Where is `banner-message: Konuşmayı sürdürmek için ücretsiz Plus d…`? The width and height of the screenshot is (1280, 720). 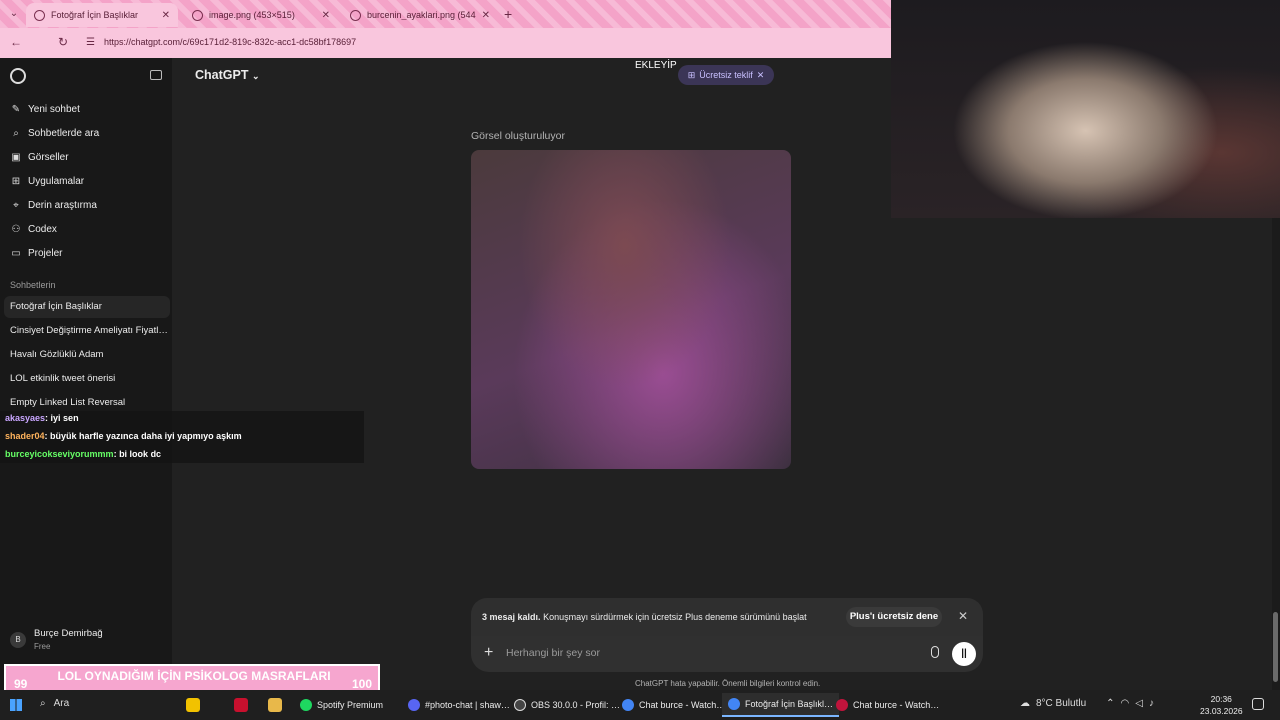 banner-message: Konuşmayı sürdürmek için ücretsiz Plus d… is located at coordinates (675, 617).